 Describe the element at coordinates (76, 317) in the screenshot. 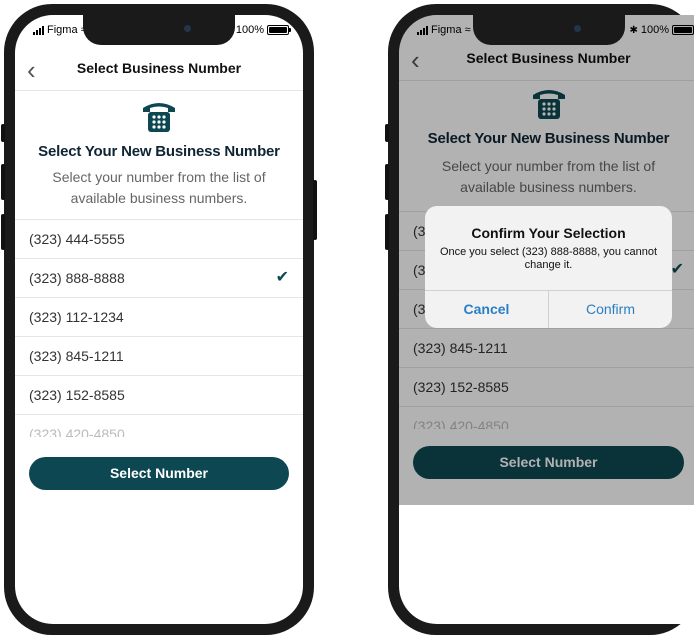

I see `number-label: (323) 112-1234` at that location.